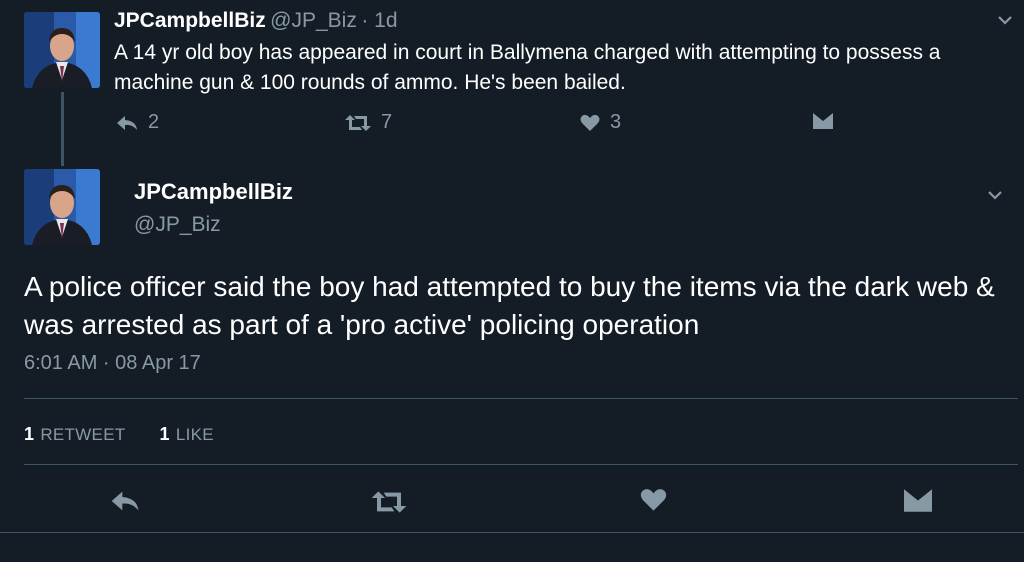 This screenshot has height=562, width=1024. What do you see at coordinates (154, 122) in the screenshot?
I see `reply-count: 2` at bounding box center [154, 122].